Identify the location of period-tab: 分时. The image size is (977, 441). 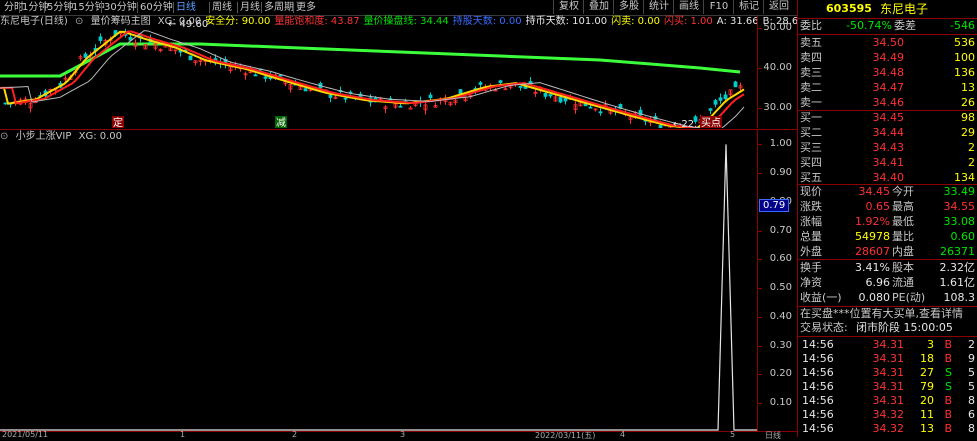
(14, 7).